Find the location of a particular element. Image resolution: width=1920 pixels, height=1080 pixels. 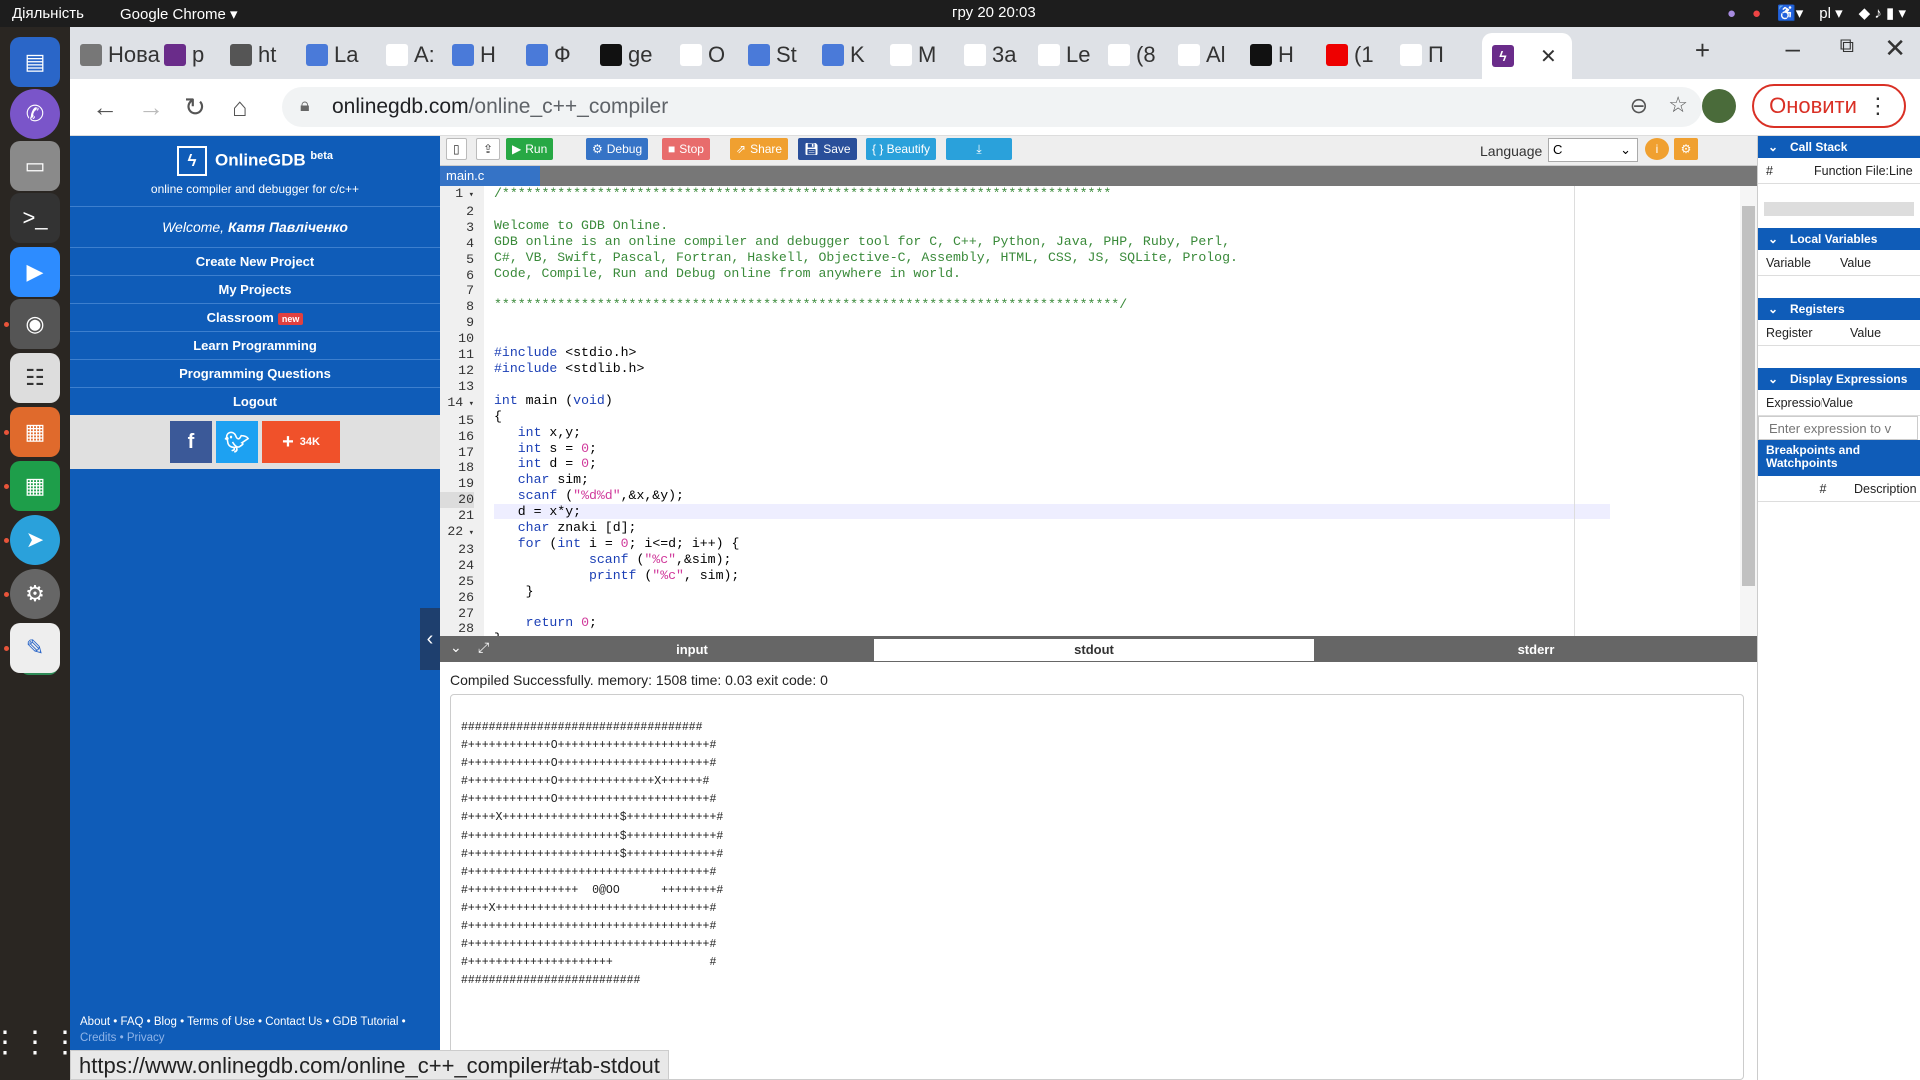

expression-input is located at coordinates (1838, 428).